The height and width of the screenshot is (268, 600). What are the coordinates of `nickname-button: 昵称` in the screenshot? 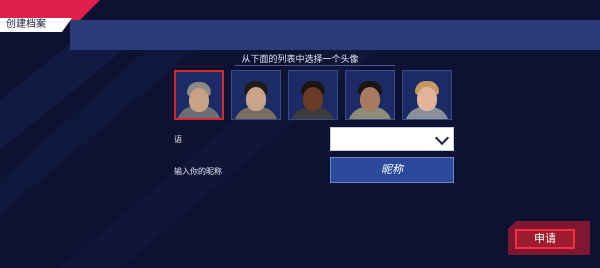 It's located at (392, 170).